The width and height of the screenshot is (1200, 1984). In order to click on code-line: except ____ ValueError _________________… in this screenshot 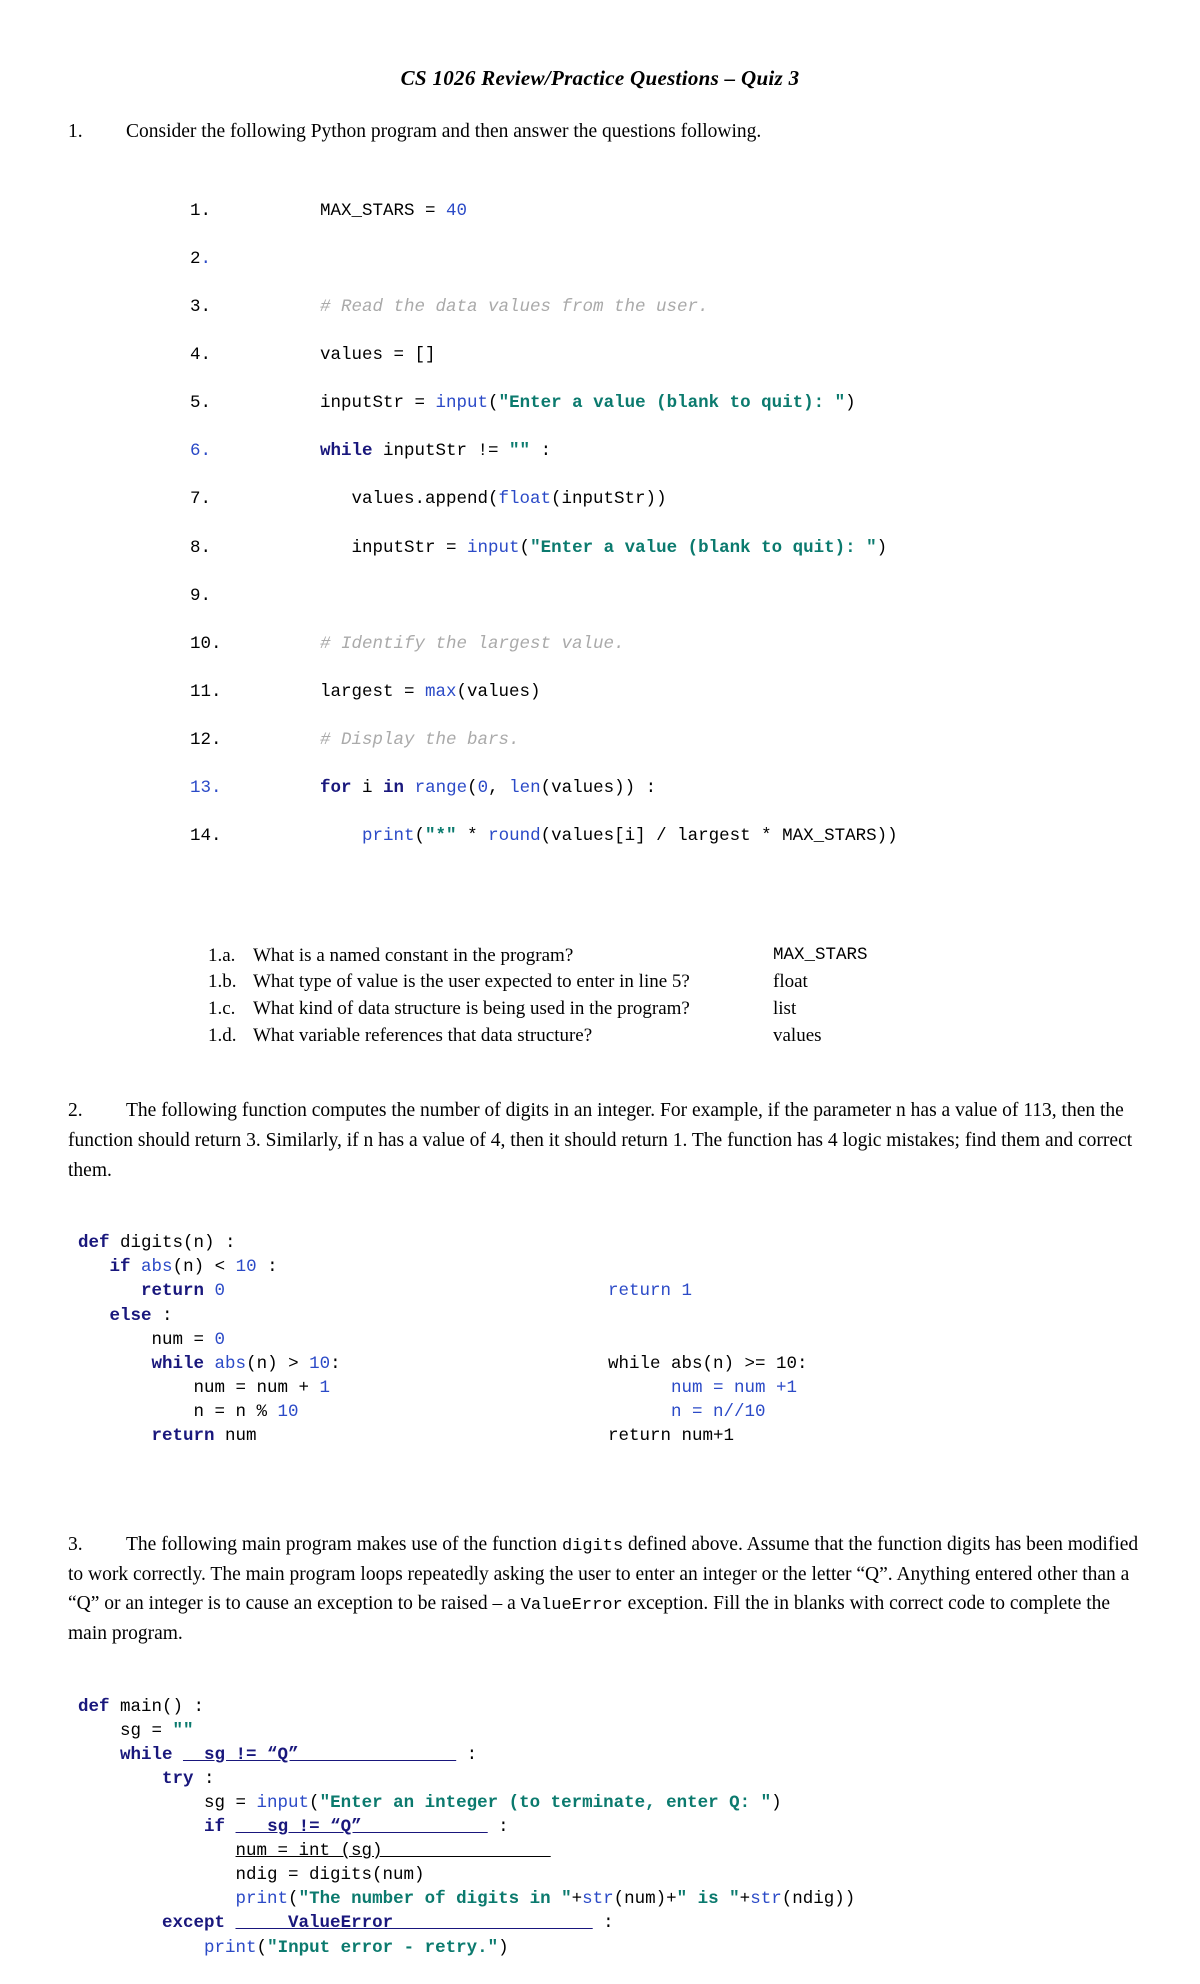, I will do `click(388, 1923)`.